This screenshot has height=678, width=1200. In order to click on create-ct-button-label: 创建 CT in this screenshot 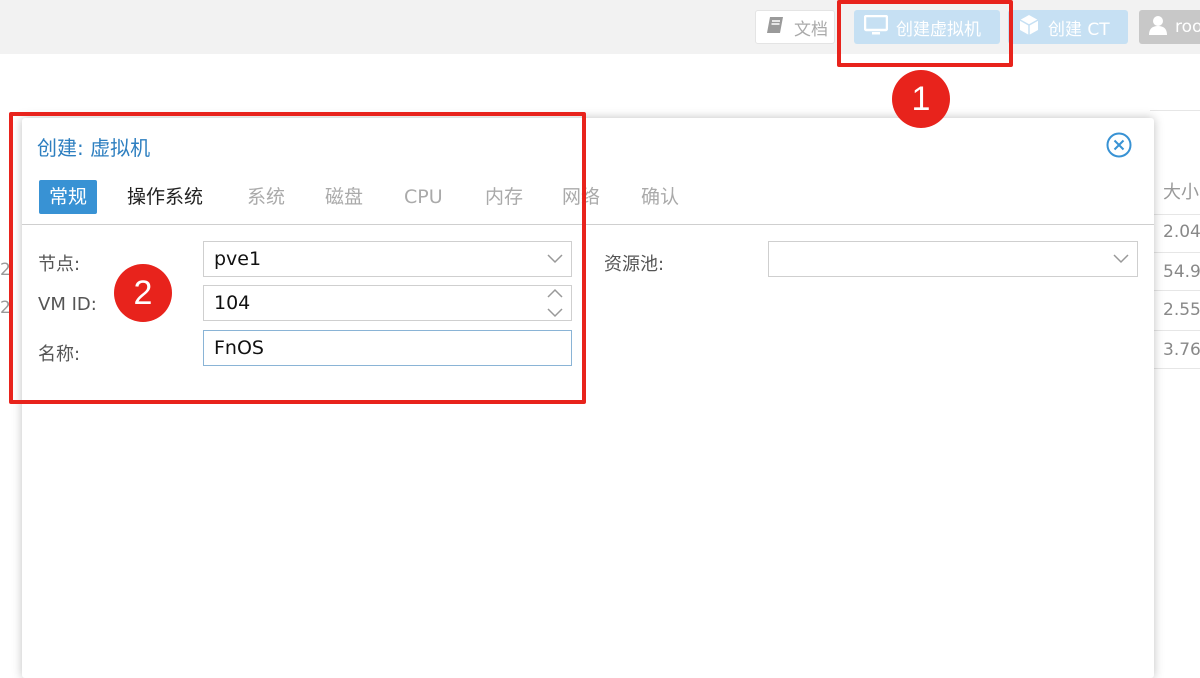, I will do `click(1079, 29)`.